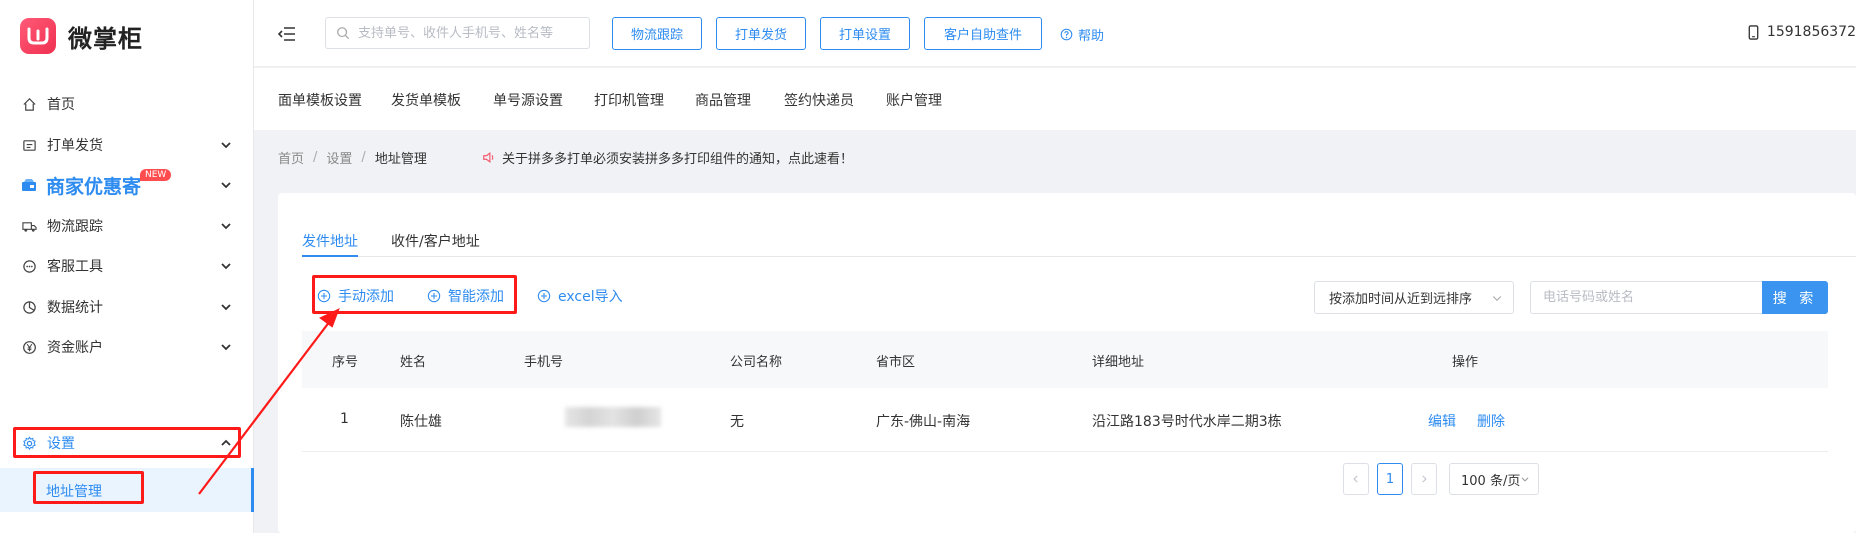  Describe the element at coordinates (1065, 420) in the screenshot. I see `table-row: 1 陈仕雄 无 广东-佛山-南海 沿江路183号时代水岸二期3栋 编辑 删除` at that location.